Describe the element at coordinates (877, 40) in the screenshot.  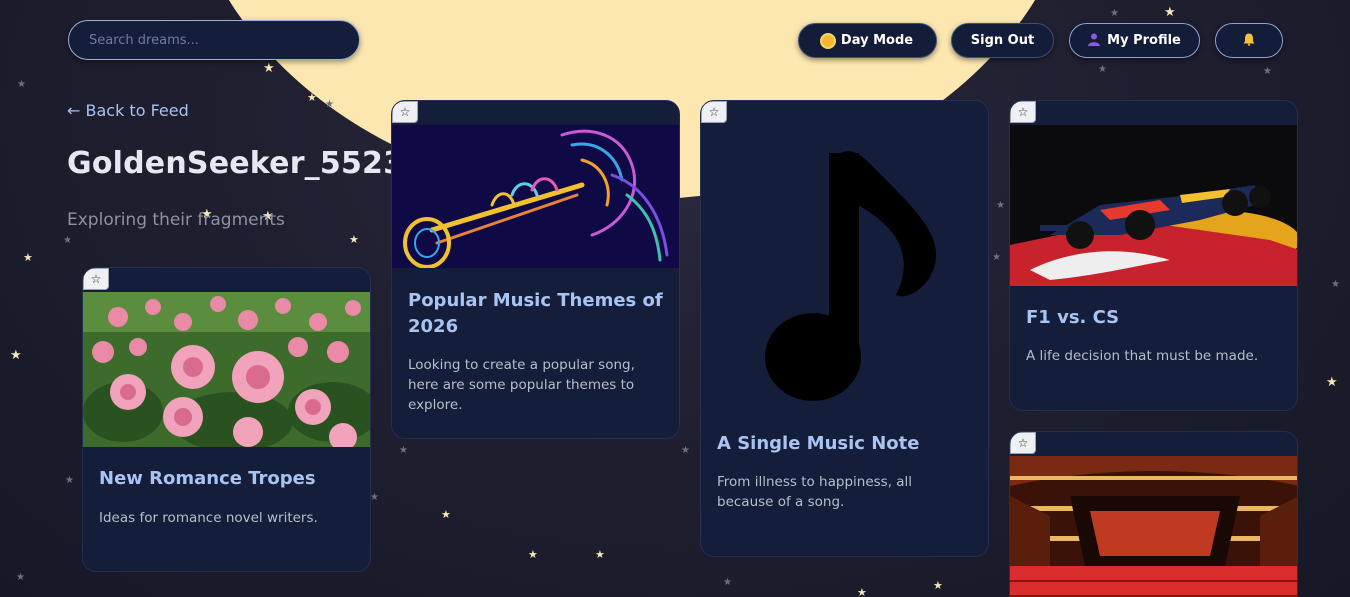
I see `day-mode-label: Day Mode` at that location.